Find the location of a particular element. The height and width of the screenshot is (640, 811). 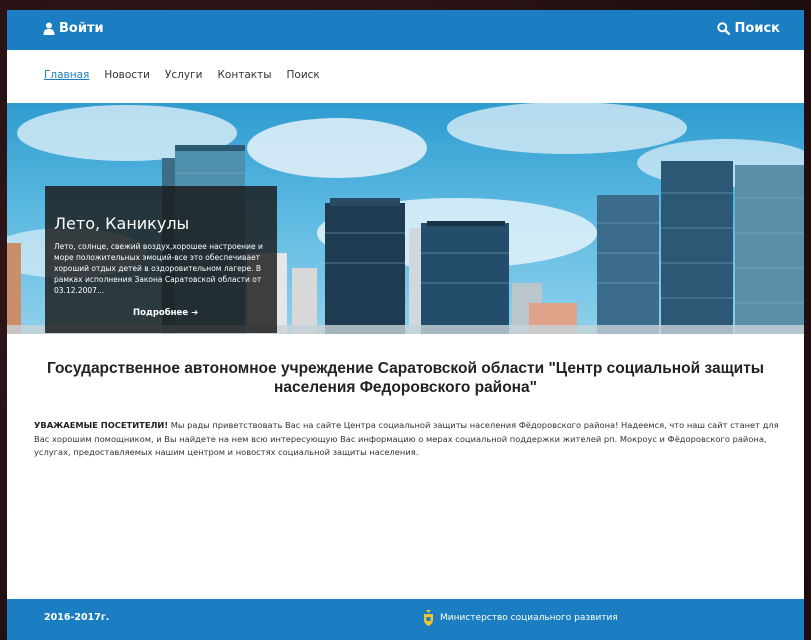

nav-item-contacts: Контакты is located at coordinates (244, 75).